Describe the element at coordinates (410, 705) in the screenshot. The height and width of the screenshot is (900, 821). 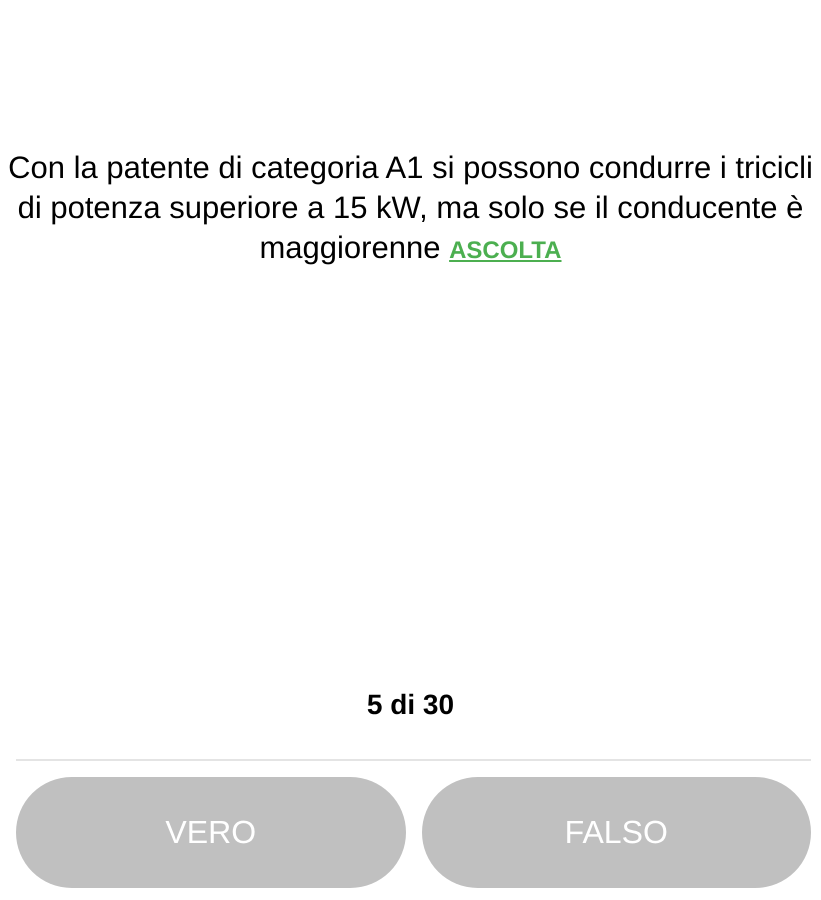
I see `question-counter: 5 di 30` at that location.